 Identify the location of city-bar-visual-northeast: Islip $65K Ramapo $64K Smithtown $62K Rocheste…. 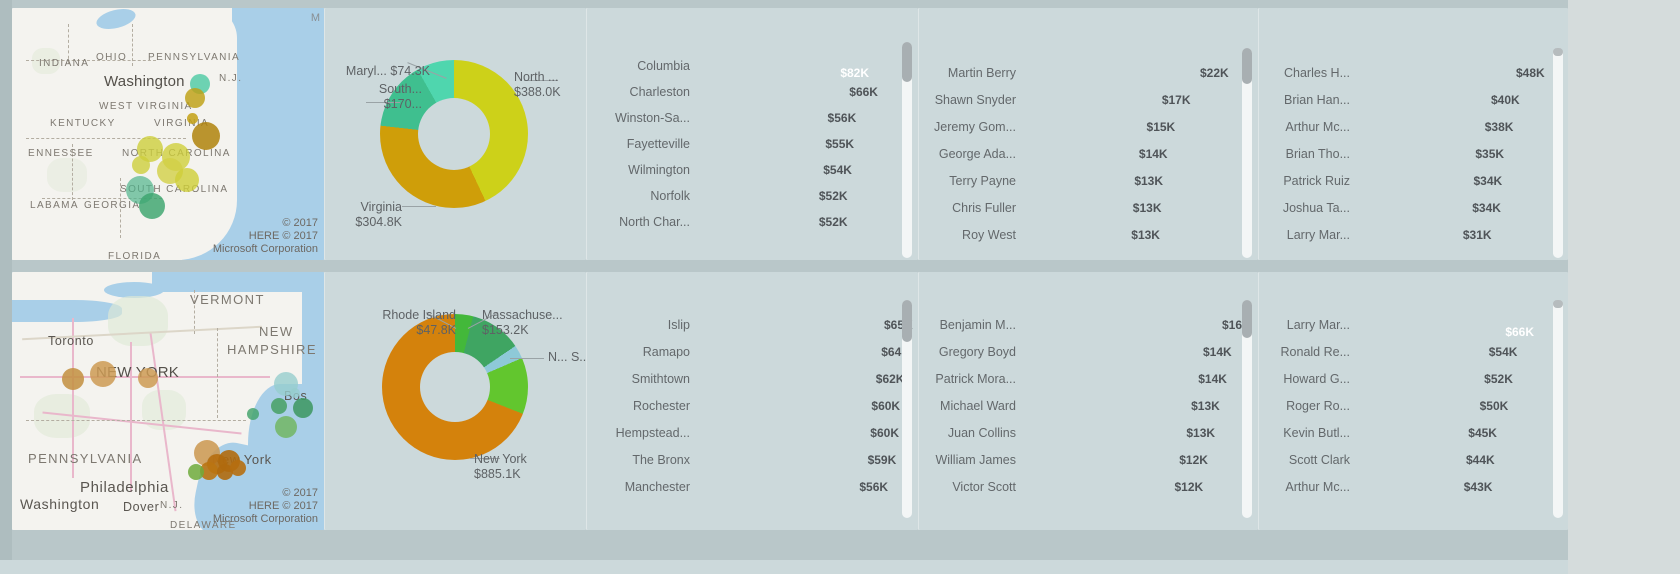
(752, 401).